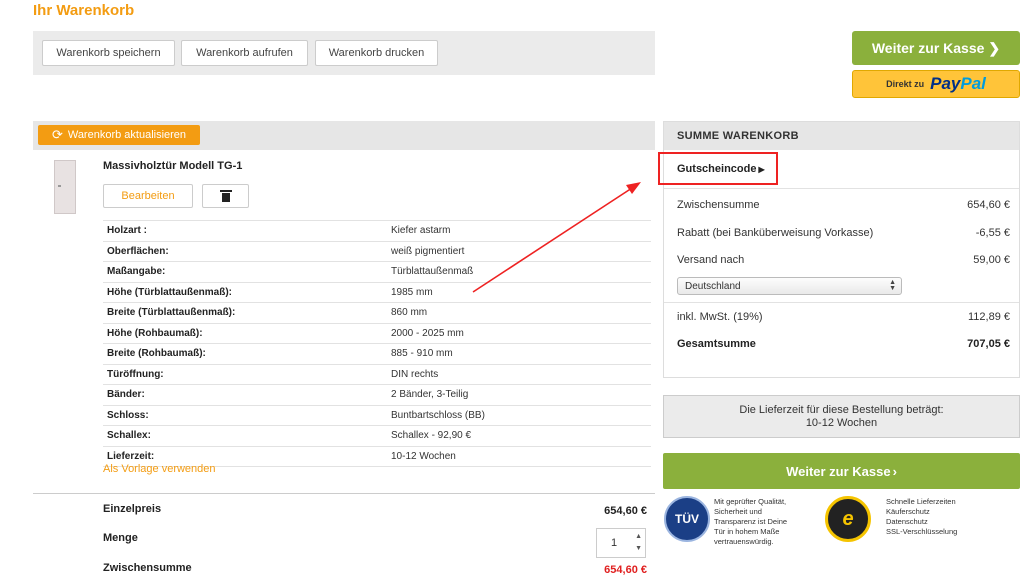 The width and height of the screenshot is (1024, 577). What do you see at coordinates (377, 293) in the screenshot?
I see `attribute-row: Höhe (Türblattaußenmaß): 1985 mm` at bounding box center [377, 293].